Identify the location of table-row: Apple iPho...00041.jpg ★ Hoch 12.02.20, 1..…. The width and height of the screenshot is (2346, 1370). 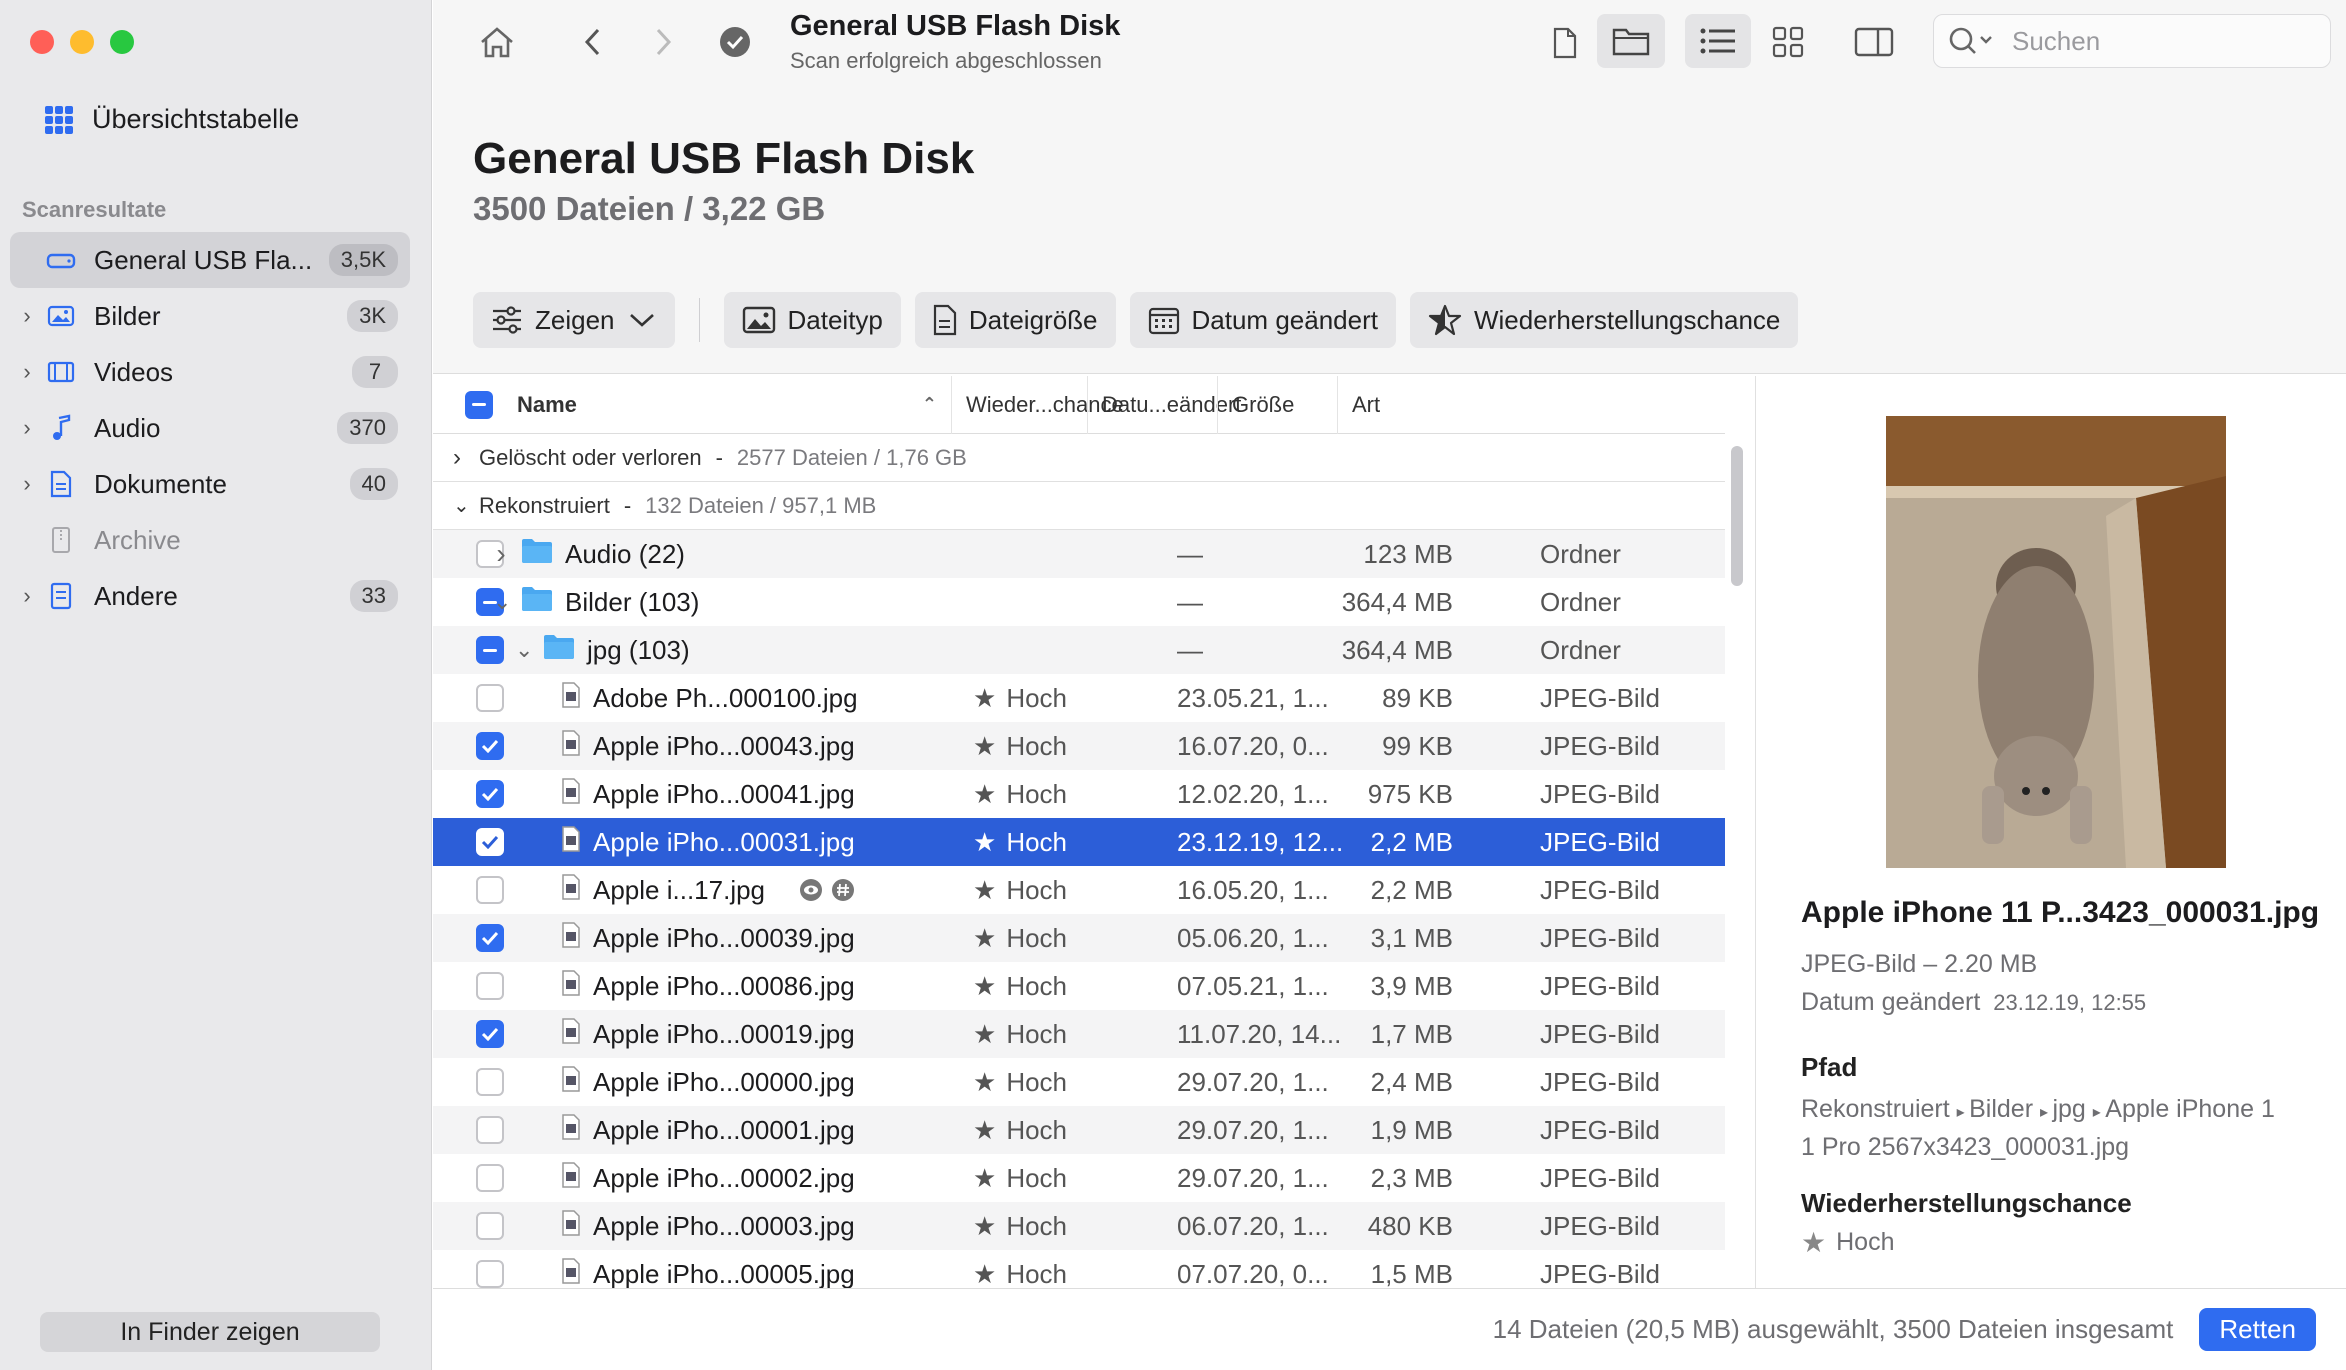
(1079, 794).